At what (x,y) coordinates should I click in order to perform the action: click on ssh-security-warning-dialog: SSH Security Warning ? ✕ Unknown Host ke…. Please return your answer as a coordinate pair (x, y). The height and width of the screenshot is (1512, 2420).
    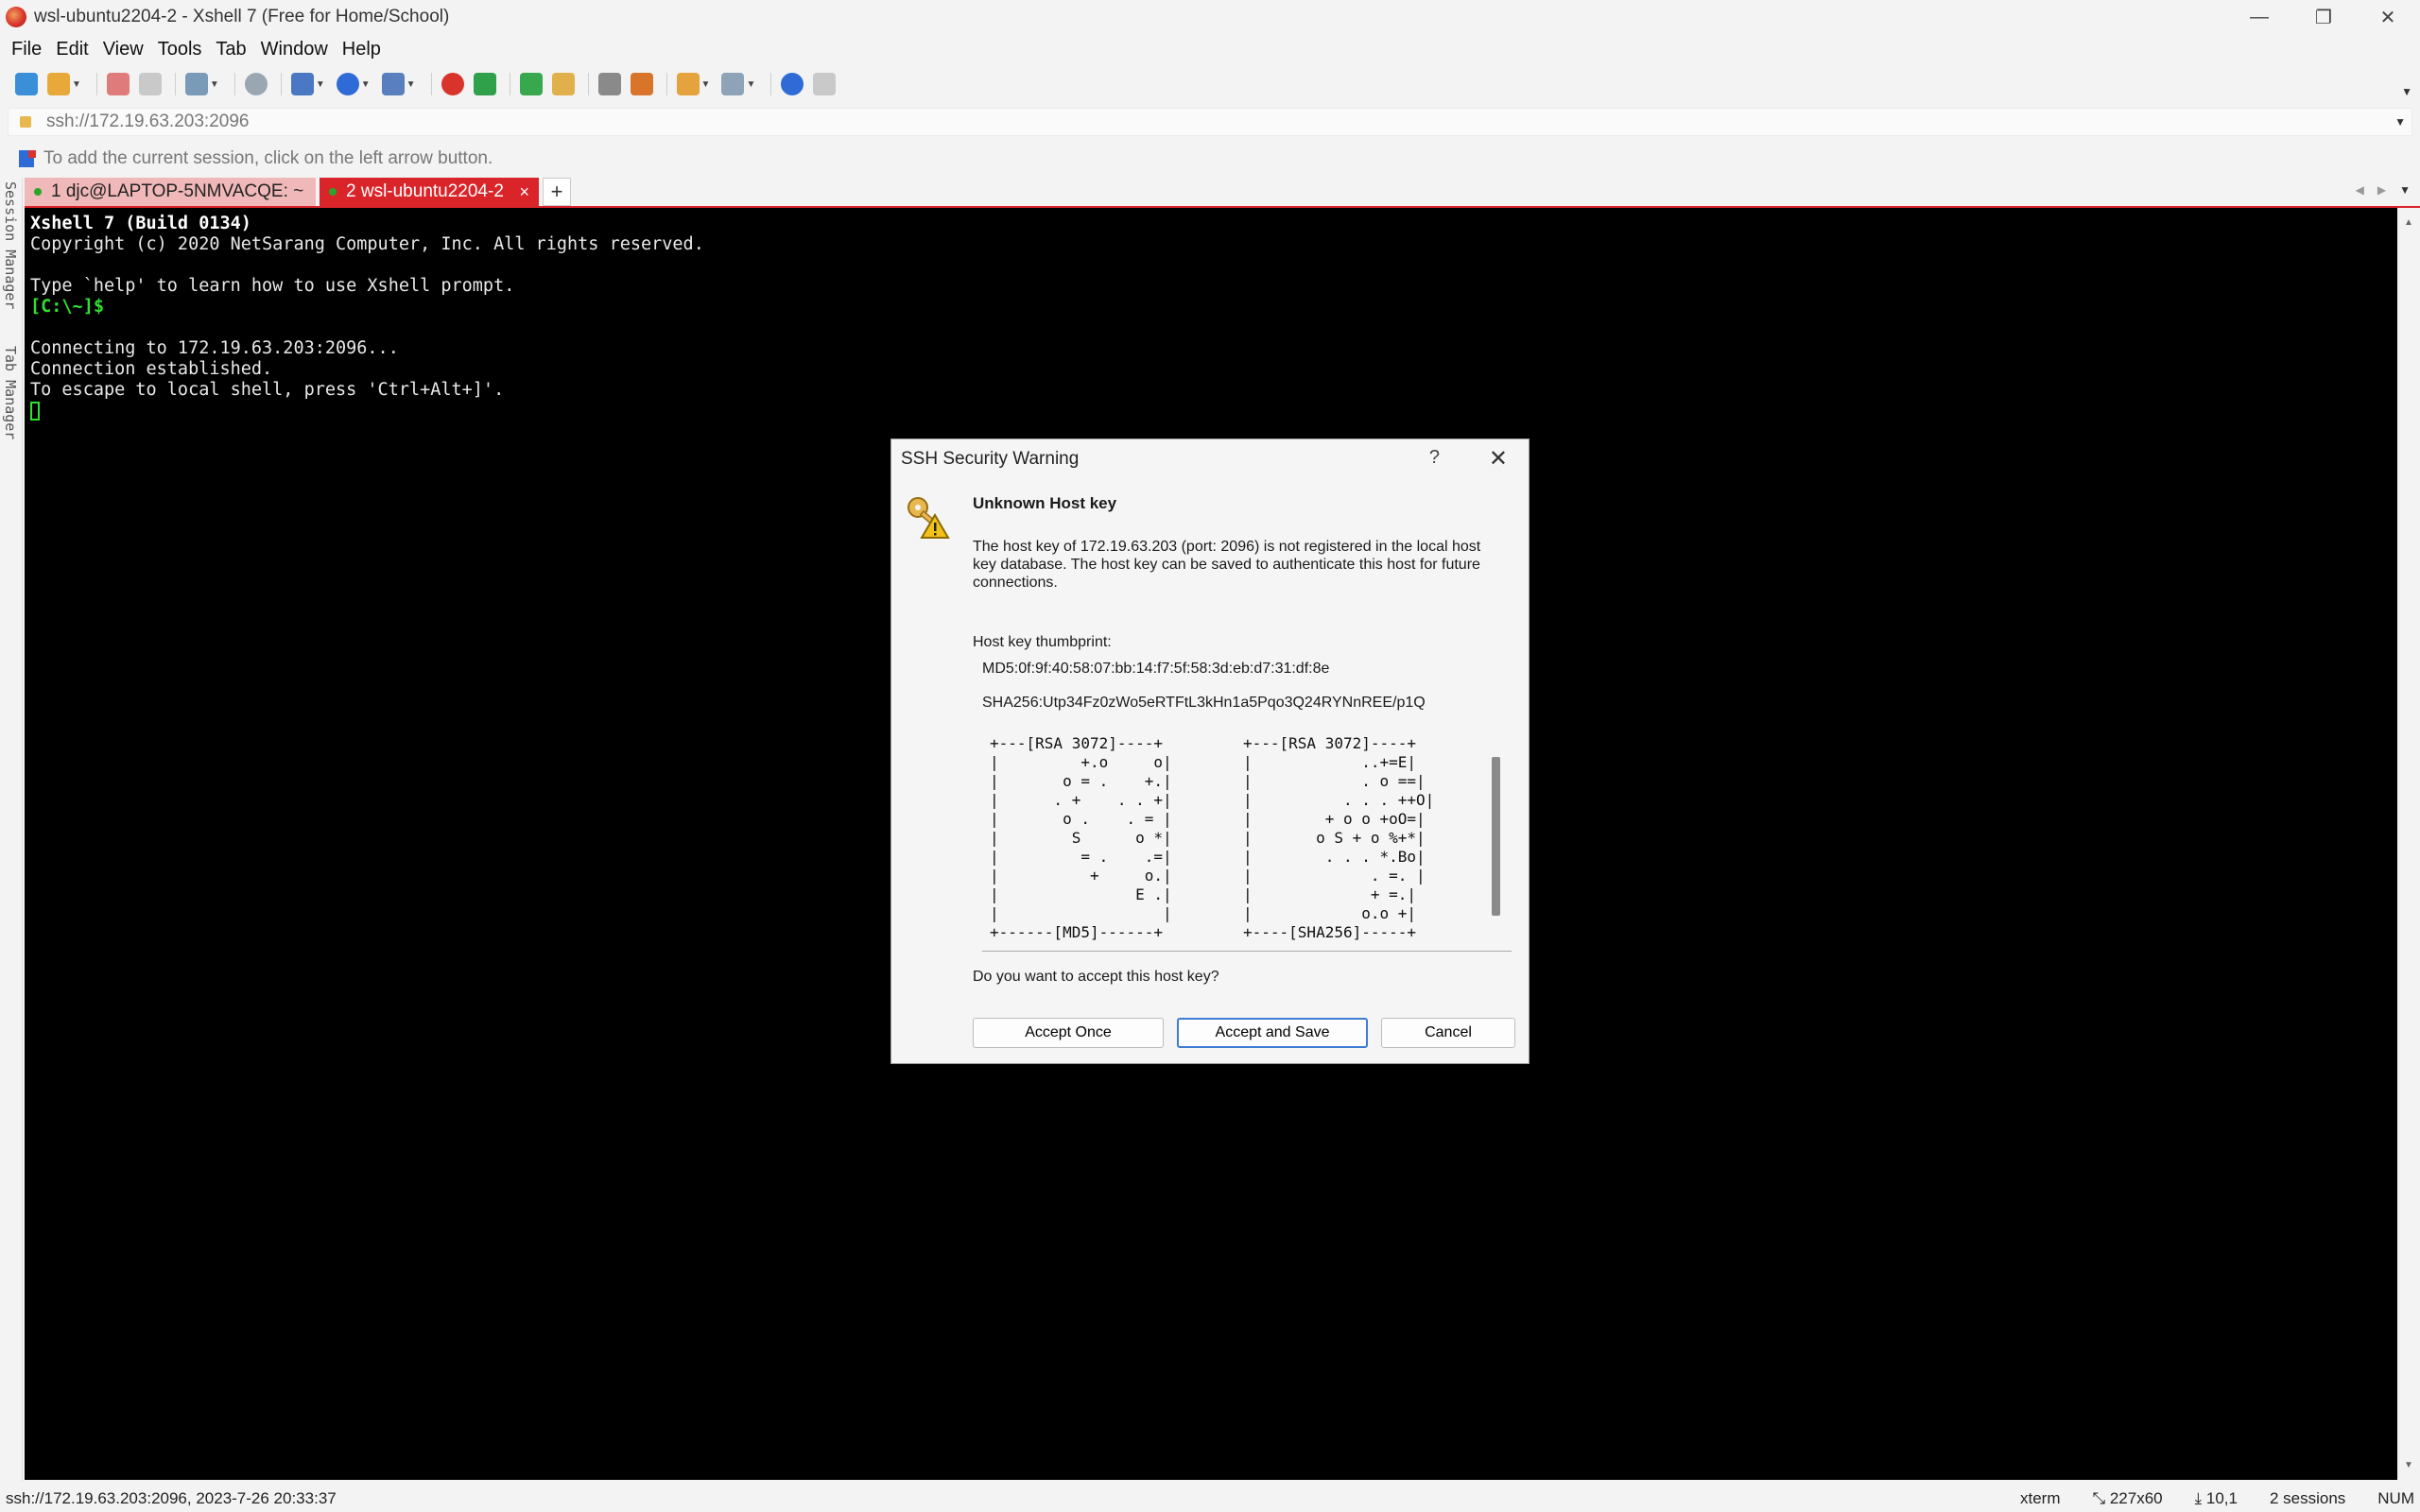
    Looking at the image, I should click on (1210, 751).